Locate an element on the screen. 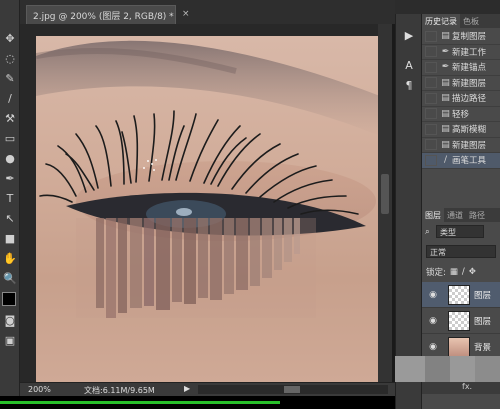 This screenshot has width=500, height=409. blend-mode-row: 正常 is located at coordinates (461, 251).